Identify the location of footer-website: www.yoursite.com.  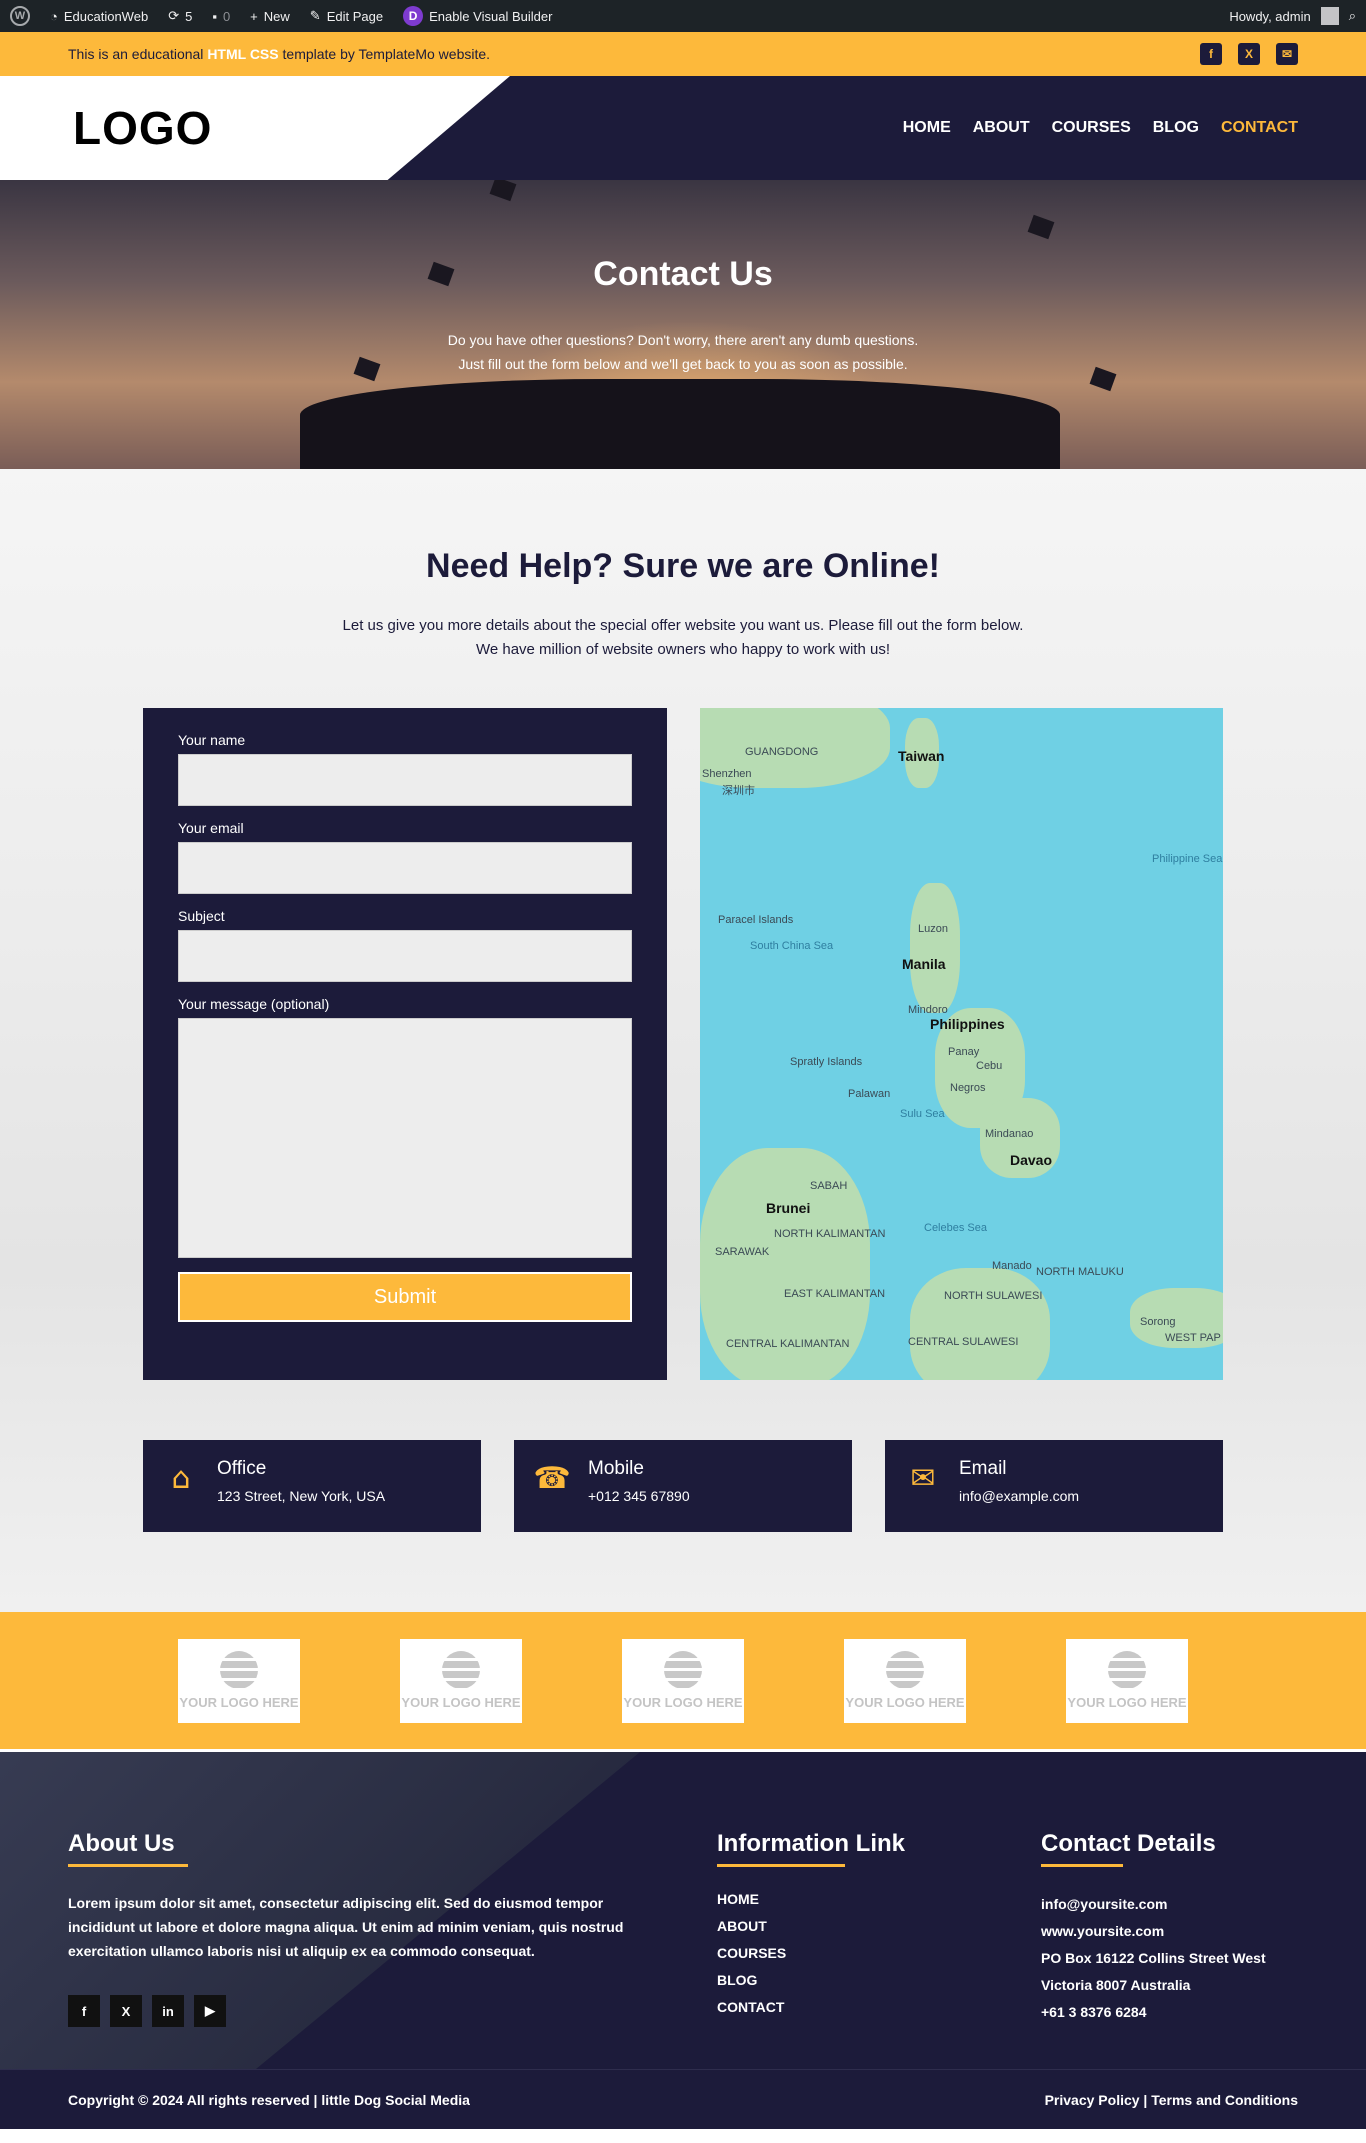
(1171, 1931).